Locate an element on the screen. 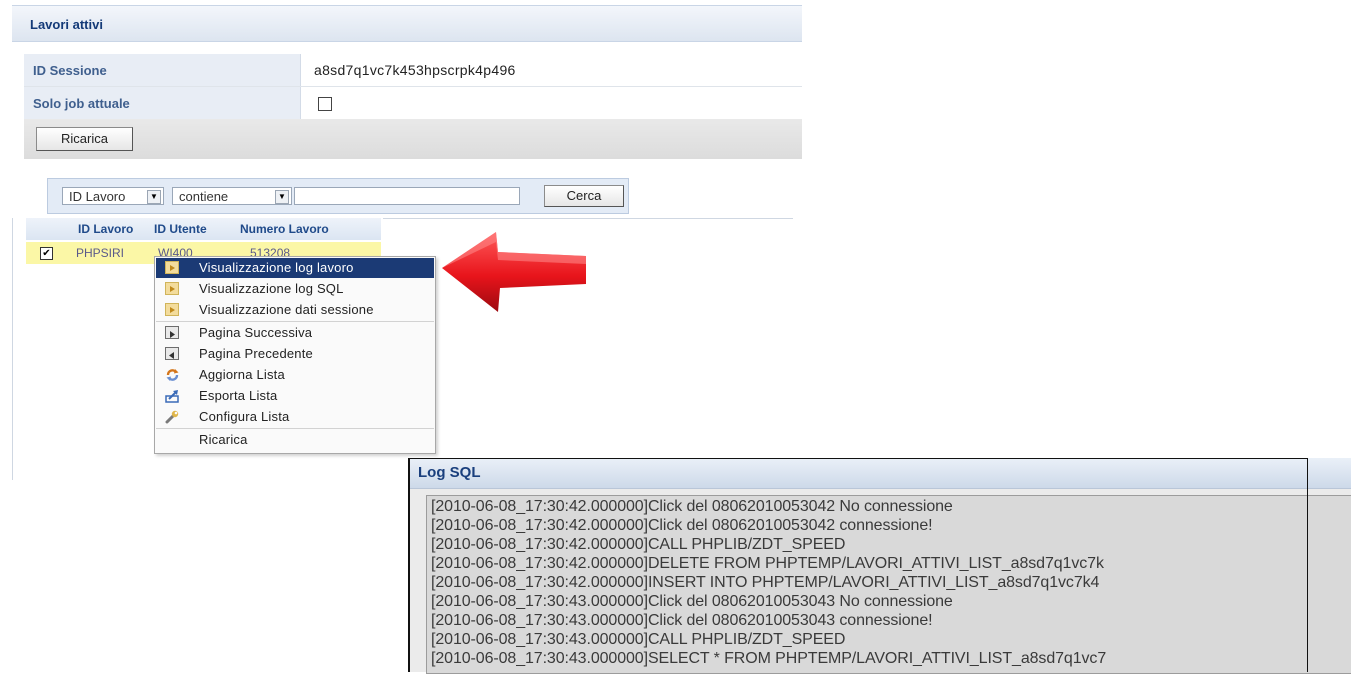 Image resolution: width=1351 pixels, height=674 pixels. panel-header: Lavori attivi is located at coordinates (407, 23).